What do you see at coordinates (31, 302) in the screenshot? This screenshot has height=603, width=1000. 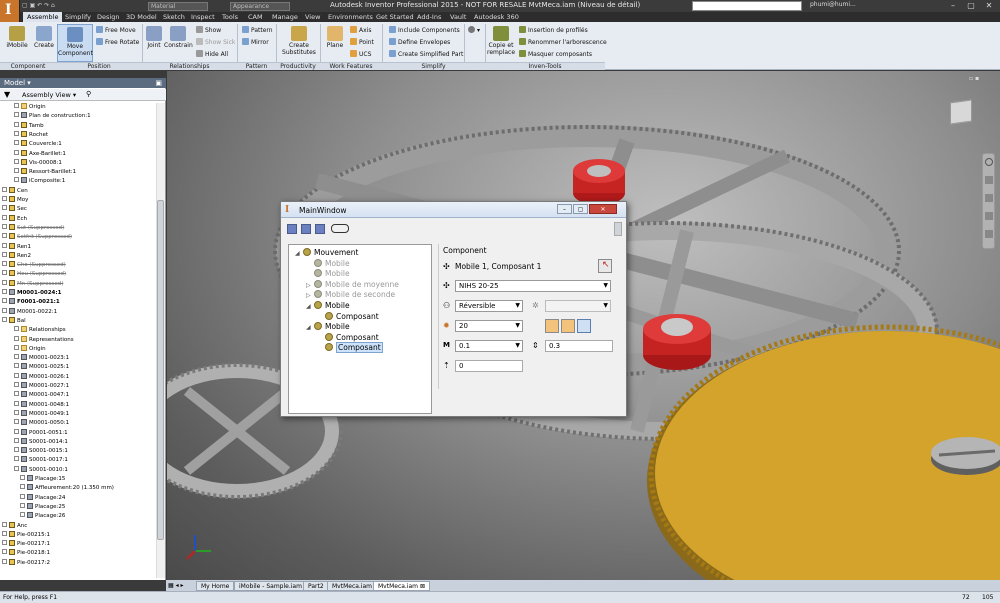 I see `tree-item: F0001-0021:1` at bounding box center [31, 302].